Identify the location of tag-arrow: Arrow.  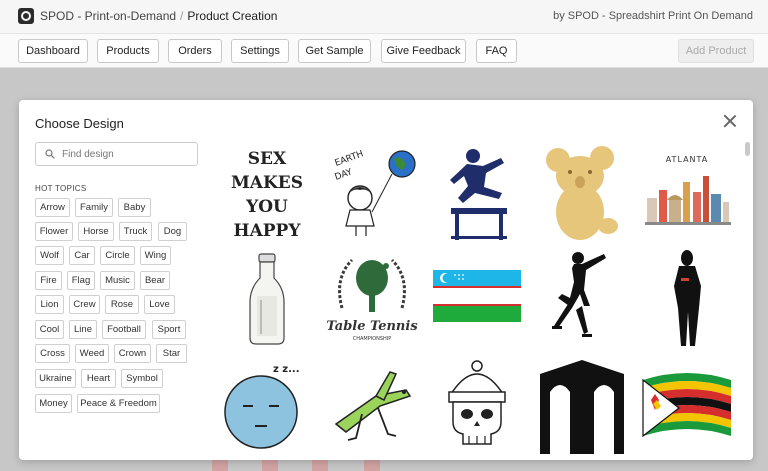
(52, 207).